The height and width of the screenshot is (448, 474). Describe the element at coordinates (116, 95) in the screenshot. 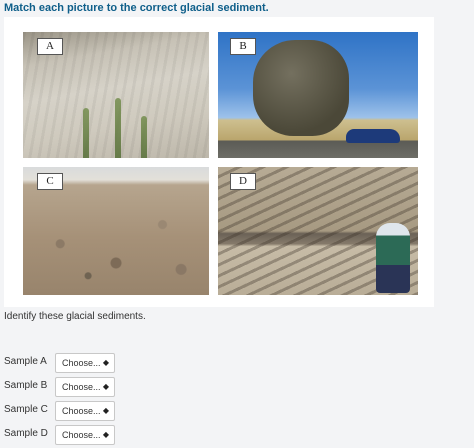

I see `photo-a: A` at that location.